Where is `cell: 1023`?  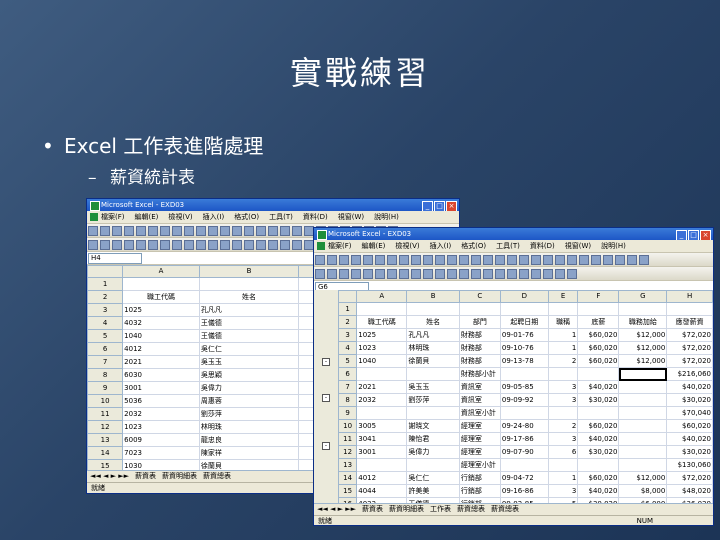
cell: 1023 is located at coordinates (382, 348).